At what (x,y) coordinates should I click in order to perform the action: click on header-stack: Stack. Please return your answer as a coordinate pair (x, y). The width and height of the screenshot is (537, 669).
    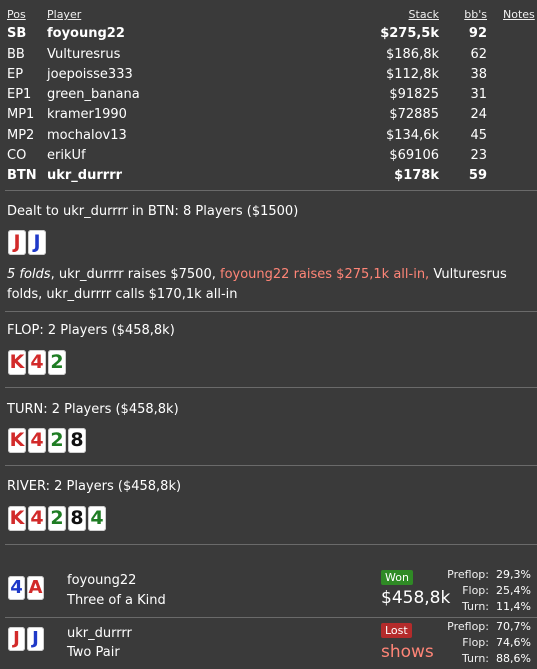
    Looking at the image, I should click on (424, 14).